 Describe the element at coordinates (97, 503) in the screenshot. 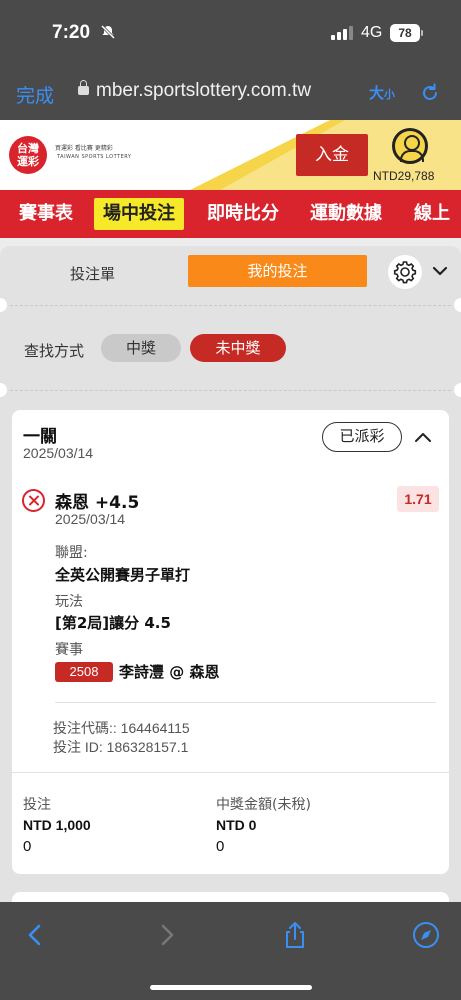

I see `selection-name: 森恩 +4.5` at that location.